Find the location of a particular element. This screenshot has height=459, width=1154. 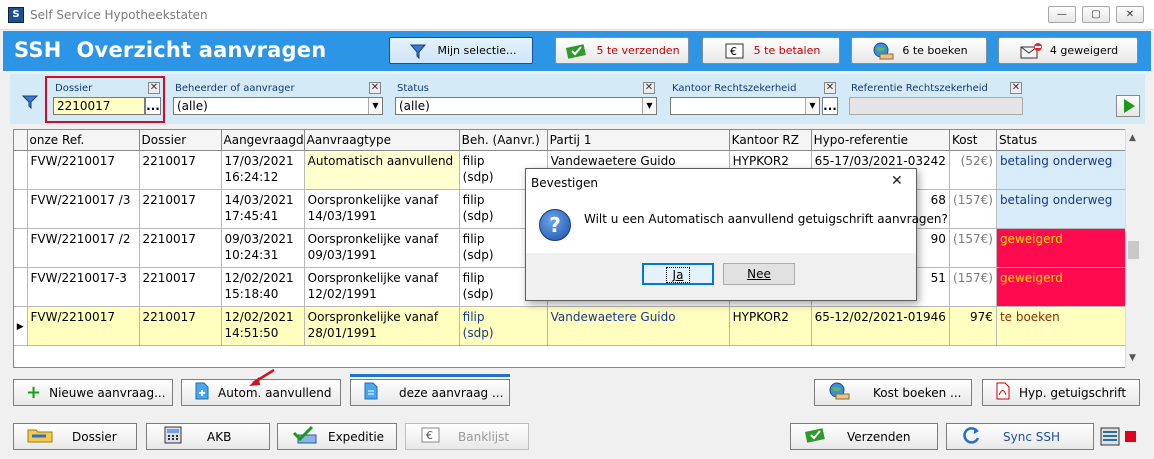

referentie-filter-label: Referentie Rechtszekerheid is located at coordinates (919, 88).